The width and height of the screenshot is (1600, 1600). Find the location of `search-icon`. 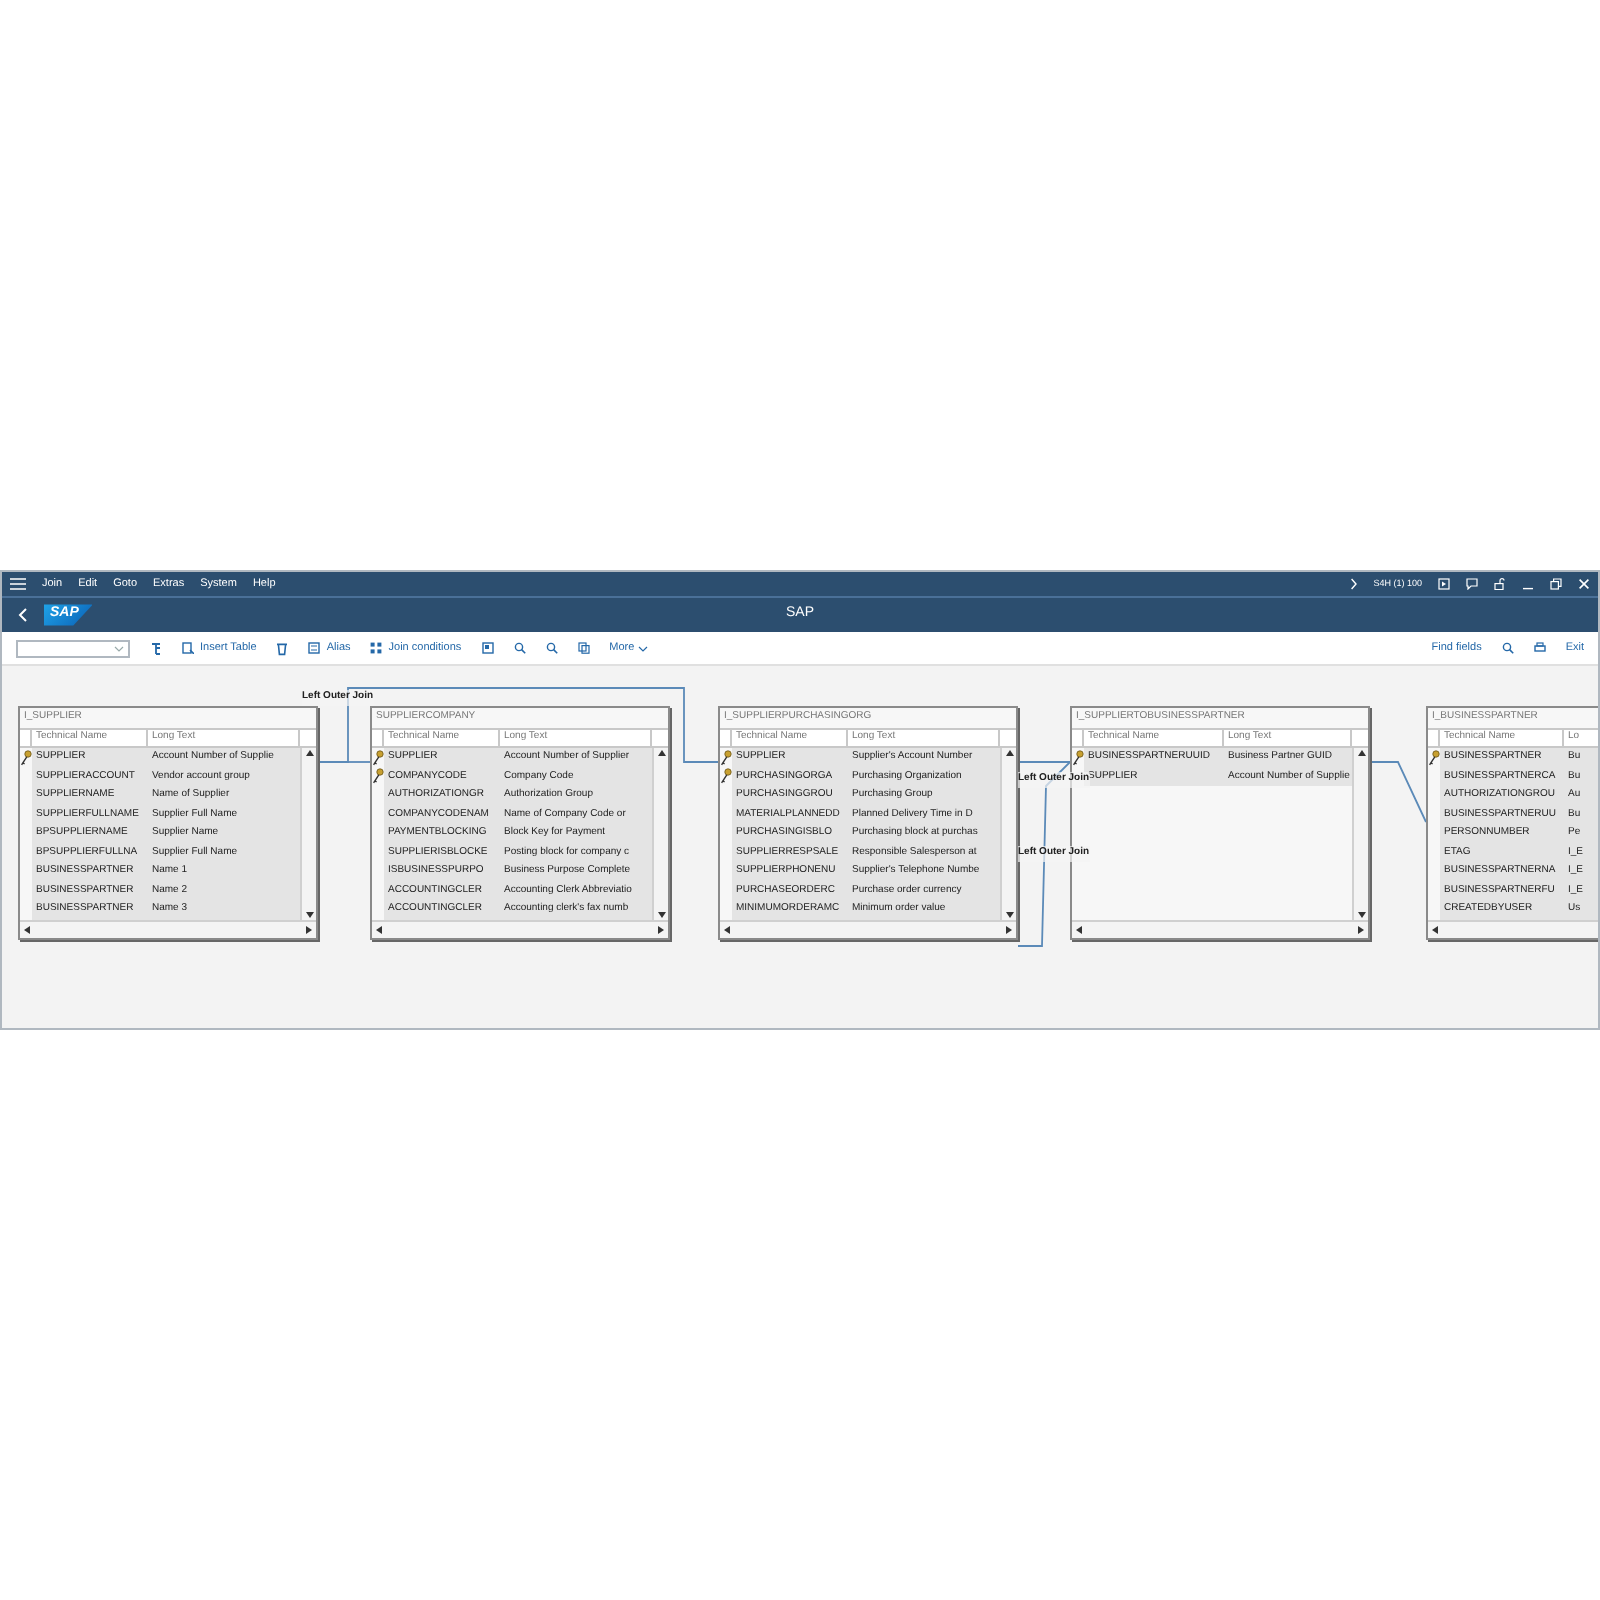

search-icon is located at coordinates (1507, 648).